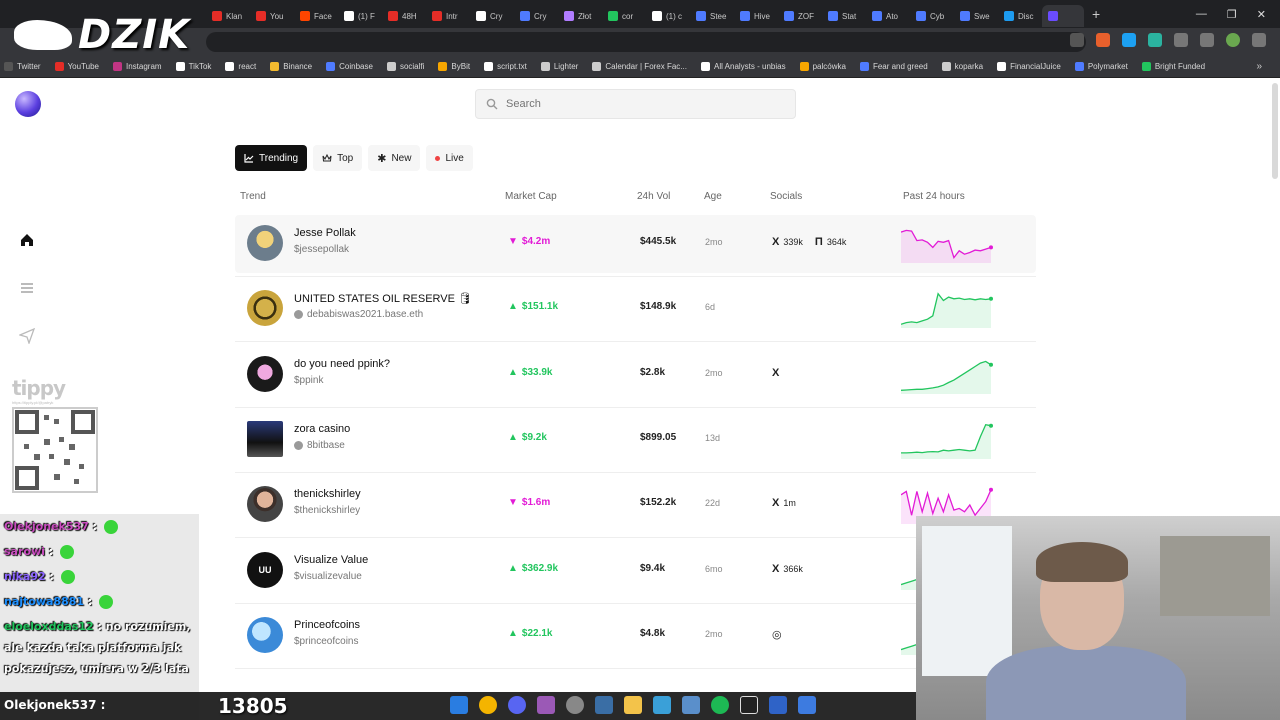 The image size is (1280, 720). What do you see at coordinates (800, 16) in the screenshot?
I see `browser-tab: ZOF` at bounding box center [800, 16].